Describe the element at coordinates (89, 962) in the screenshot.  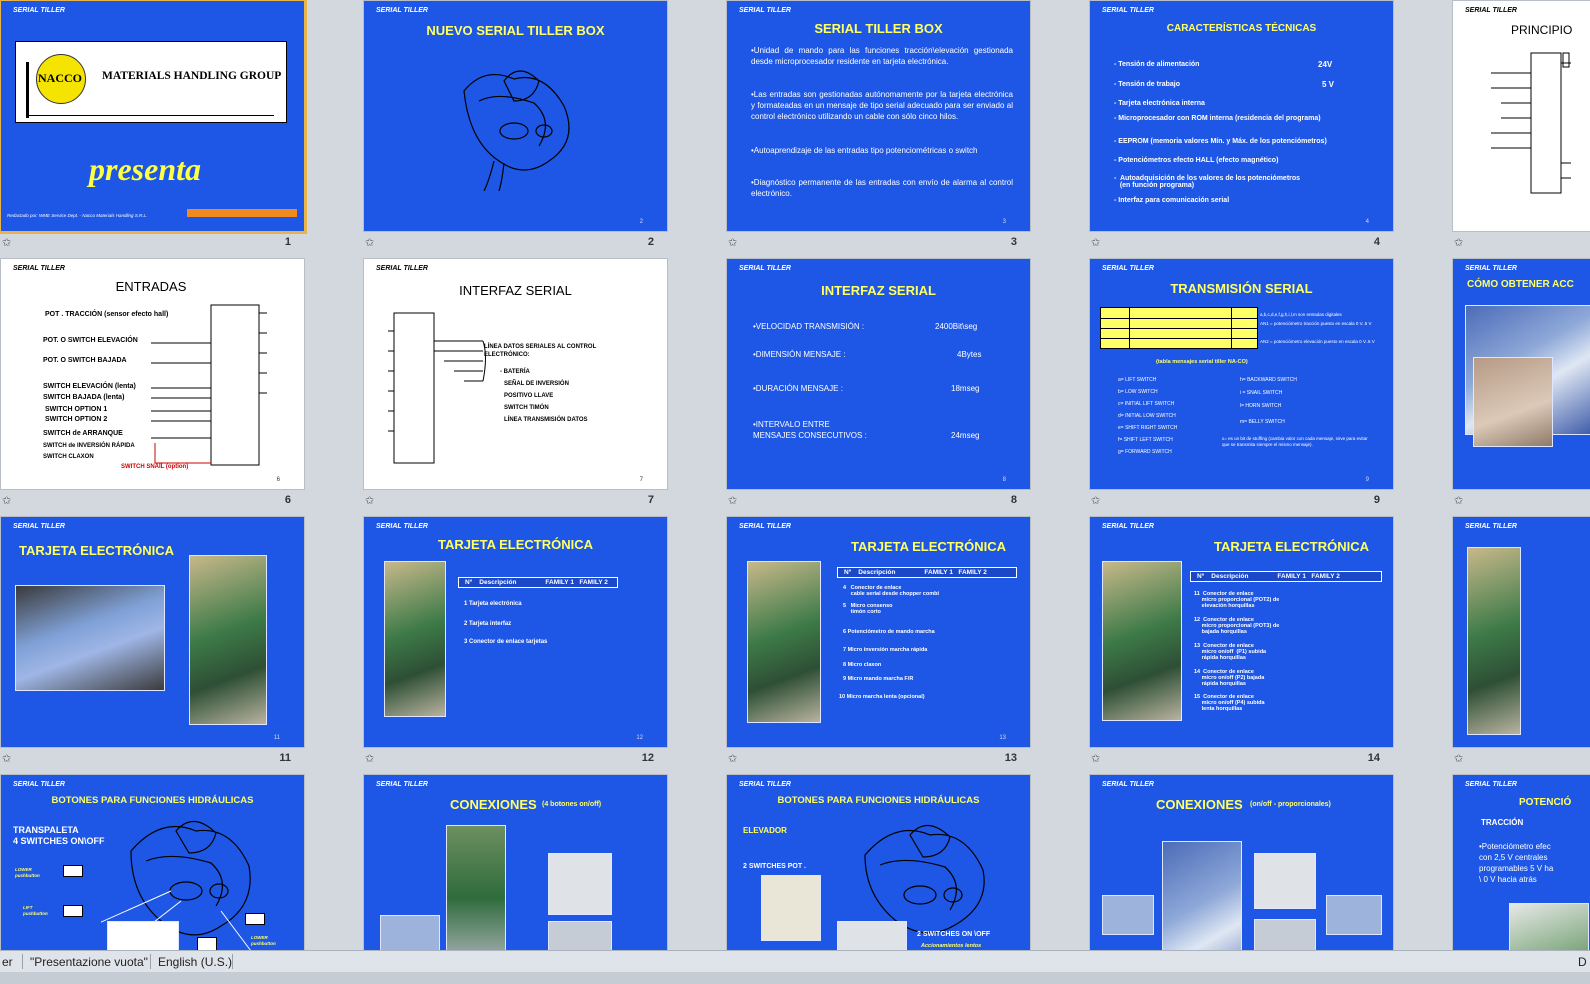
I see `status-theme-name: "Presentazione vuota"` at that location.